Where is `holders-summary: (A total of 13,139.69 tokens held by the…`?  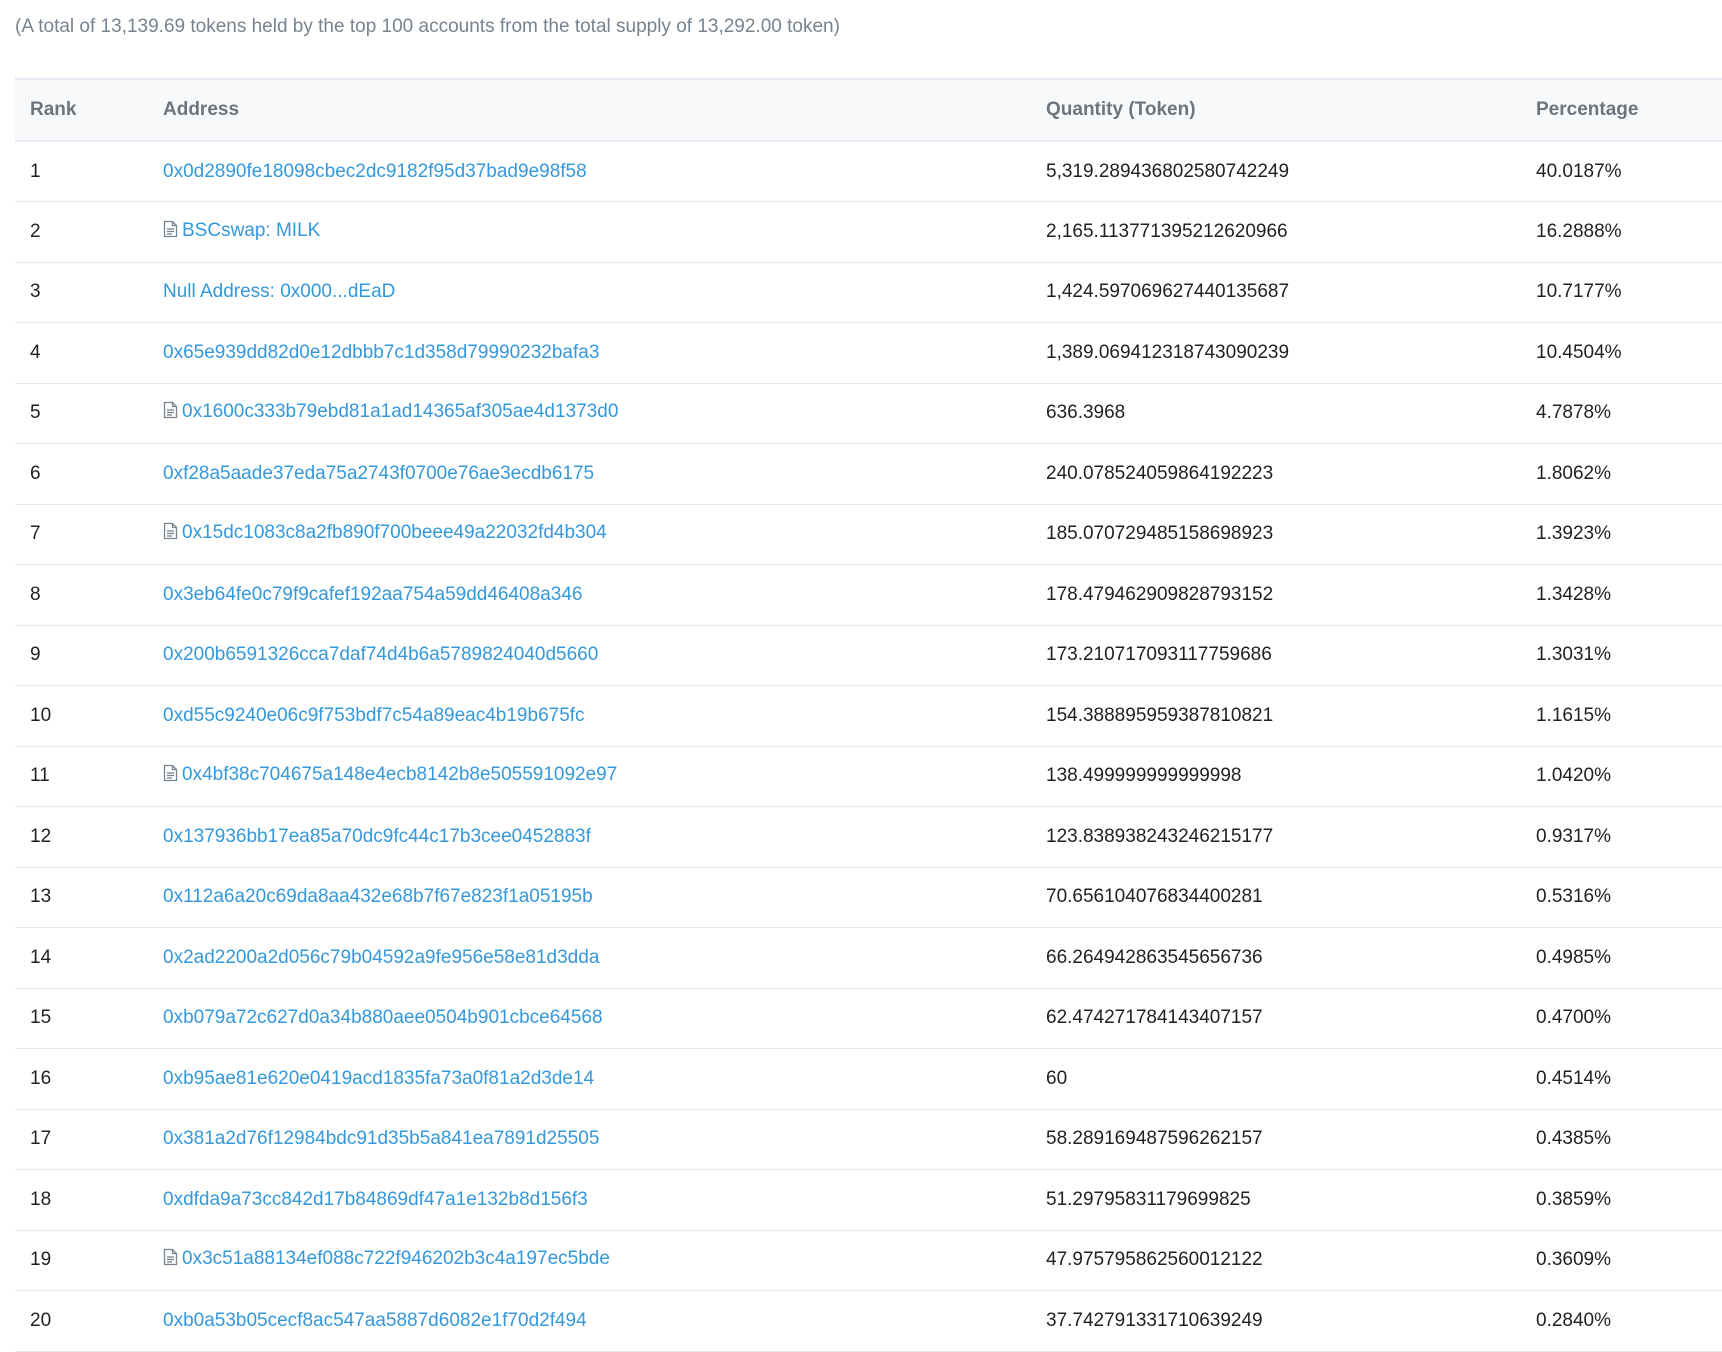
holders-summary: (A total of 13,139.69 tokens held by the… is located at coordinates (427, 26).